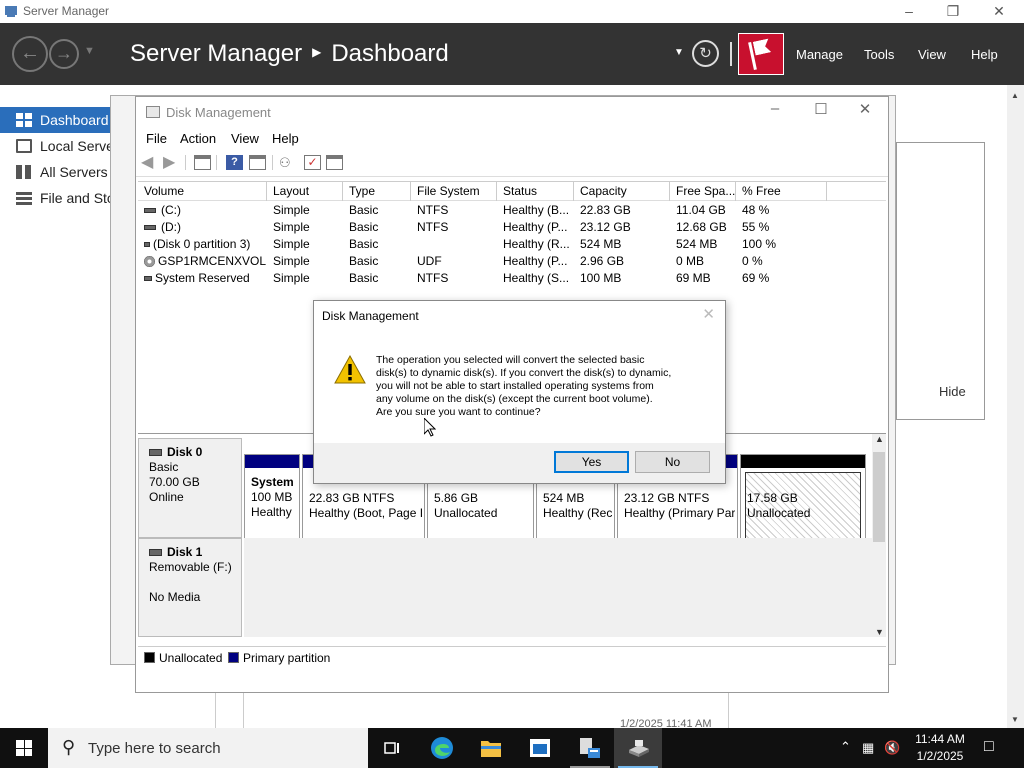 The image size is (1024, 768). What do you see at coordinates (819, 54) in the screenshot?
I see `menu-manage: Manage` at bounding box center [819, 54].